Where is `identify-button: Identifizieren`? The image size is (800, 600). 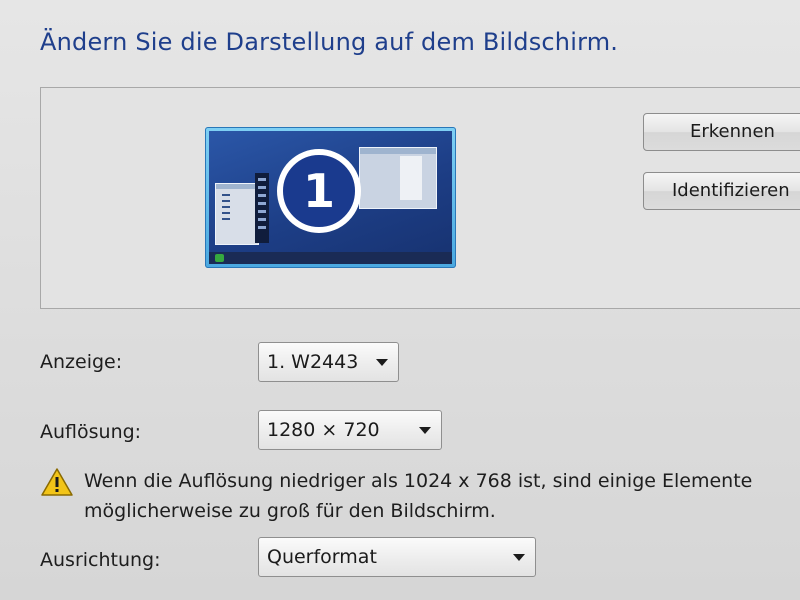
identify-button: Identifizieren is located at coordinates (721, 191).